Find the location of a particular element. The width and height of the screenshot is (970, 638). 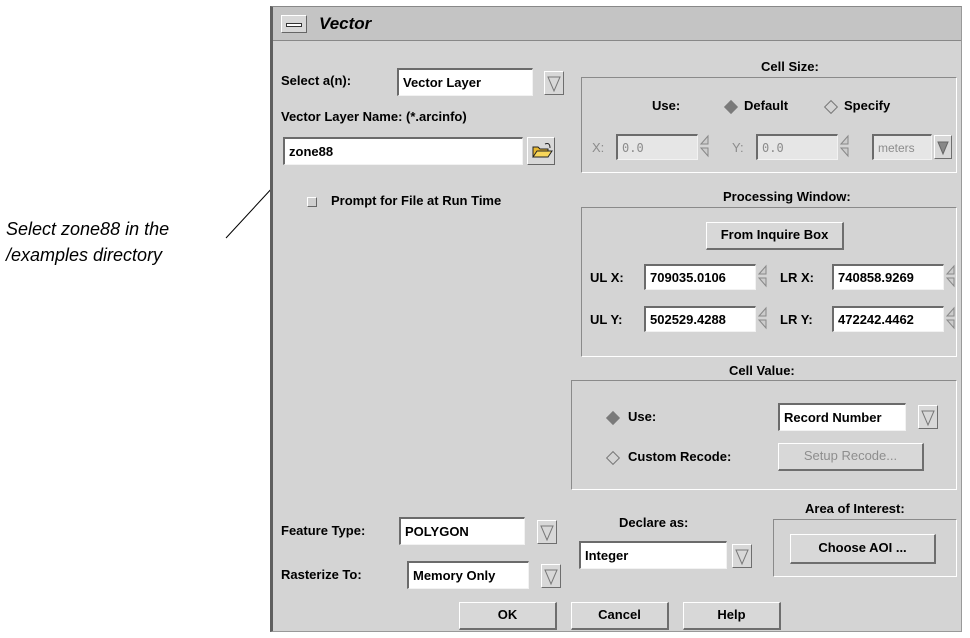

cell-size-y-label: Y: is located at coordinates (738, 147).